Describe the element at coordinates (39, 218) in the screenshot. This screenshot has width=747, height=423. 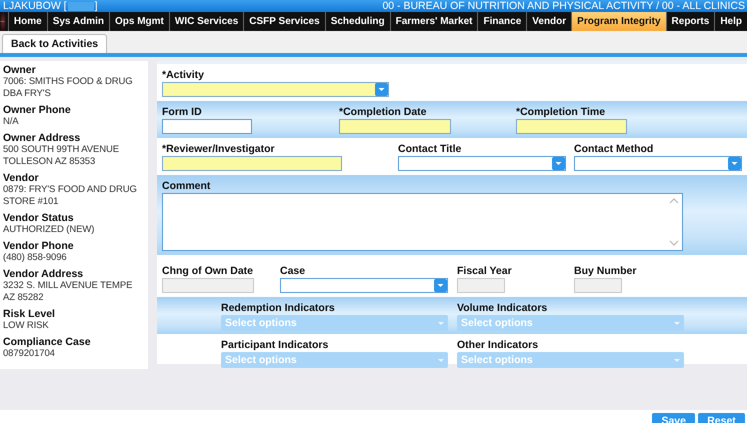
I see `info-label: Vendor Status` at that location.